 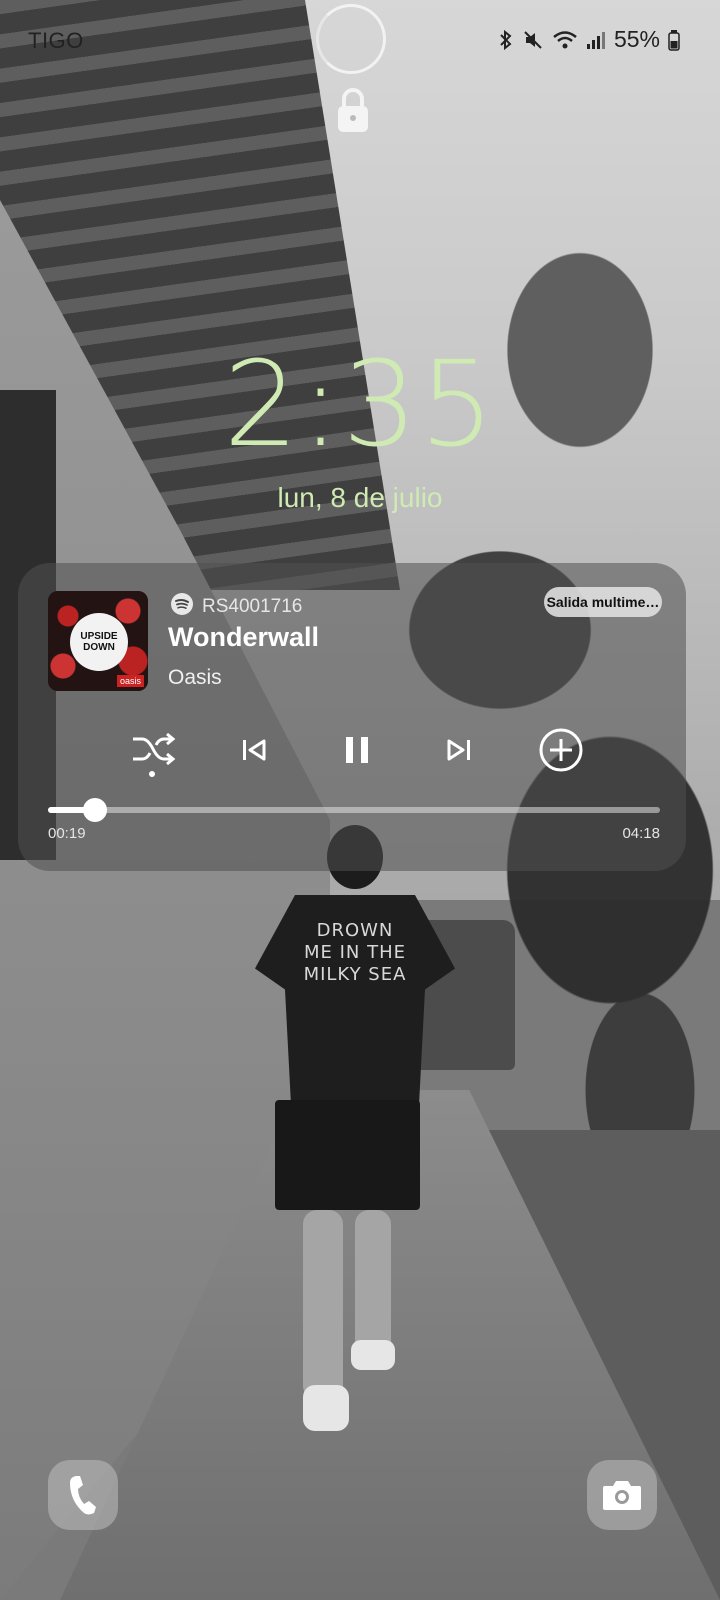 What do you see at coordinates (641, 833) in the screenshot?
I see `total-time: 04:18` at bounding box center [641, 833].